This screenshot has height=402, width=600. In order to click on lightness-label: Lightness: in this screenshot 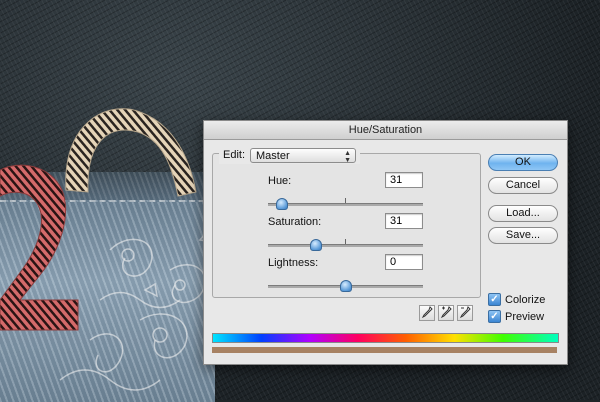, I will do `click(293, 263)`.